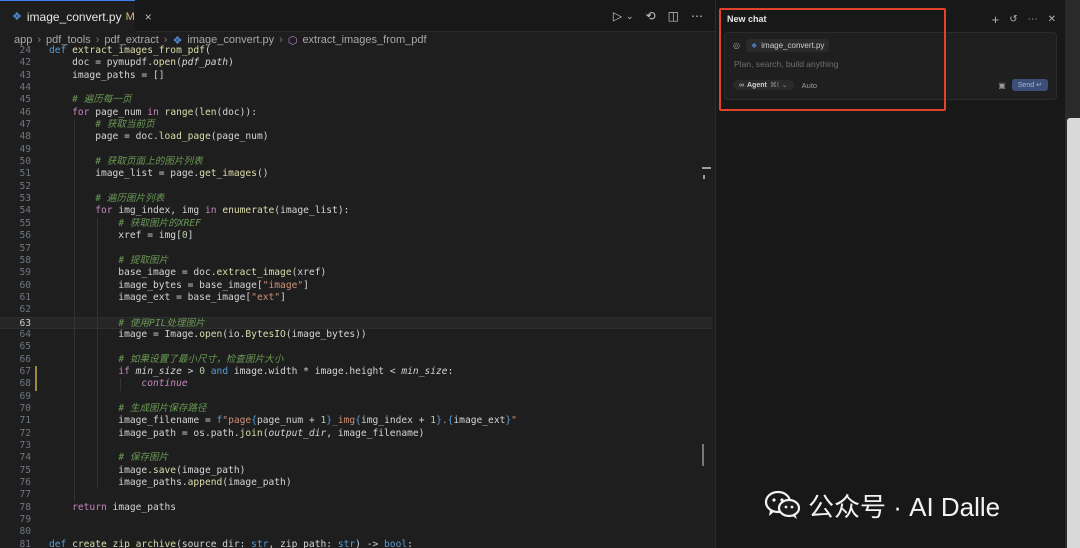  Describe the element at coordinates (356, 76) in the screenshot. I see `code-line: 43 image_paths = []` at that location.